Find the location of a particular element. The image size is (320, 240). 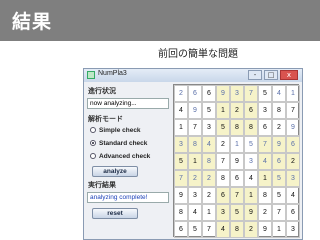

mode-simple-label: Simple check is located at coordinates (120, 130).